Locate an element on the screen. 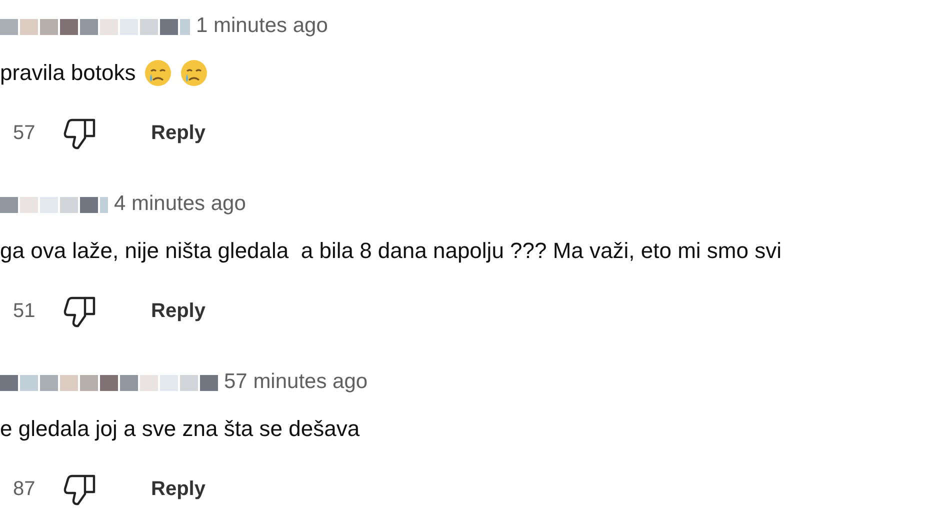 The image size is (930, 525). comment-text: pravila botoks is located at coordinates (68, 73).